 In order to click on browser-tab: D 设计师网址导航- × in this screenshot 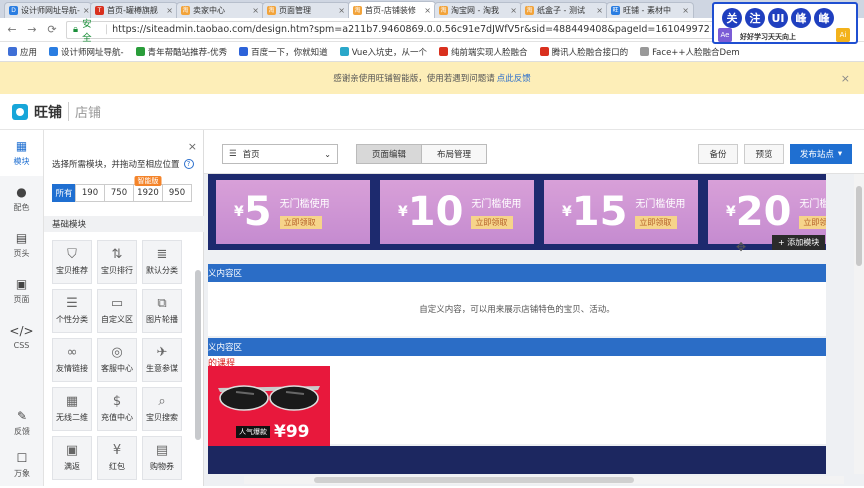, I will do `click(48, 10)`.